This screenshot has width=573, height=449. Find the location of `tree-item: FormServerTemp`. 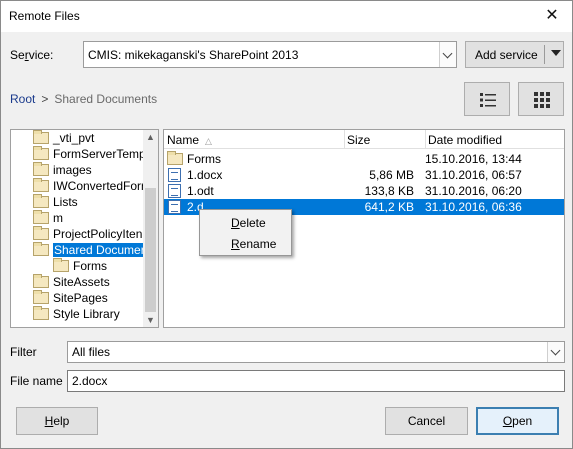

tree-item: FormServerTemp is located at coordinates (89, 154).